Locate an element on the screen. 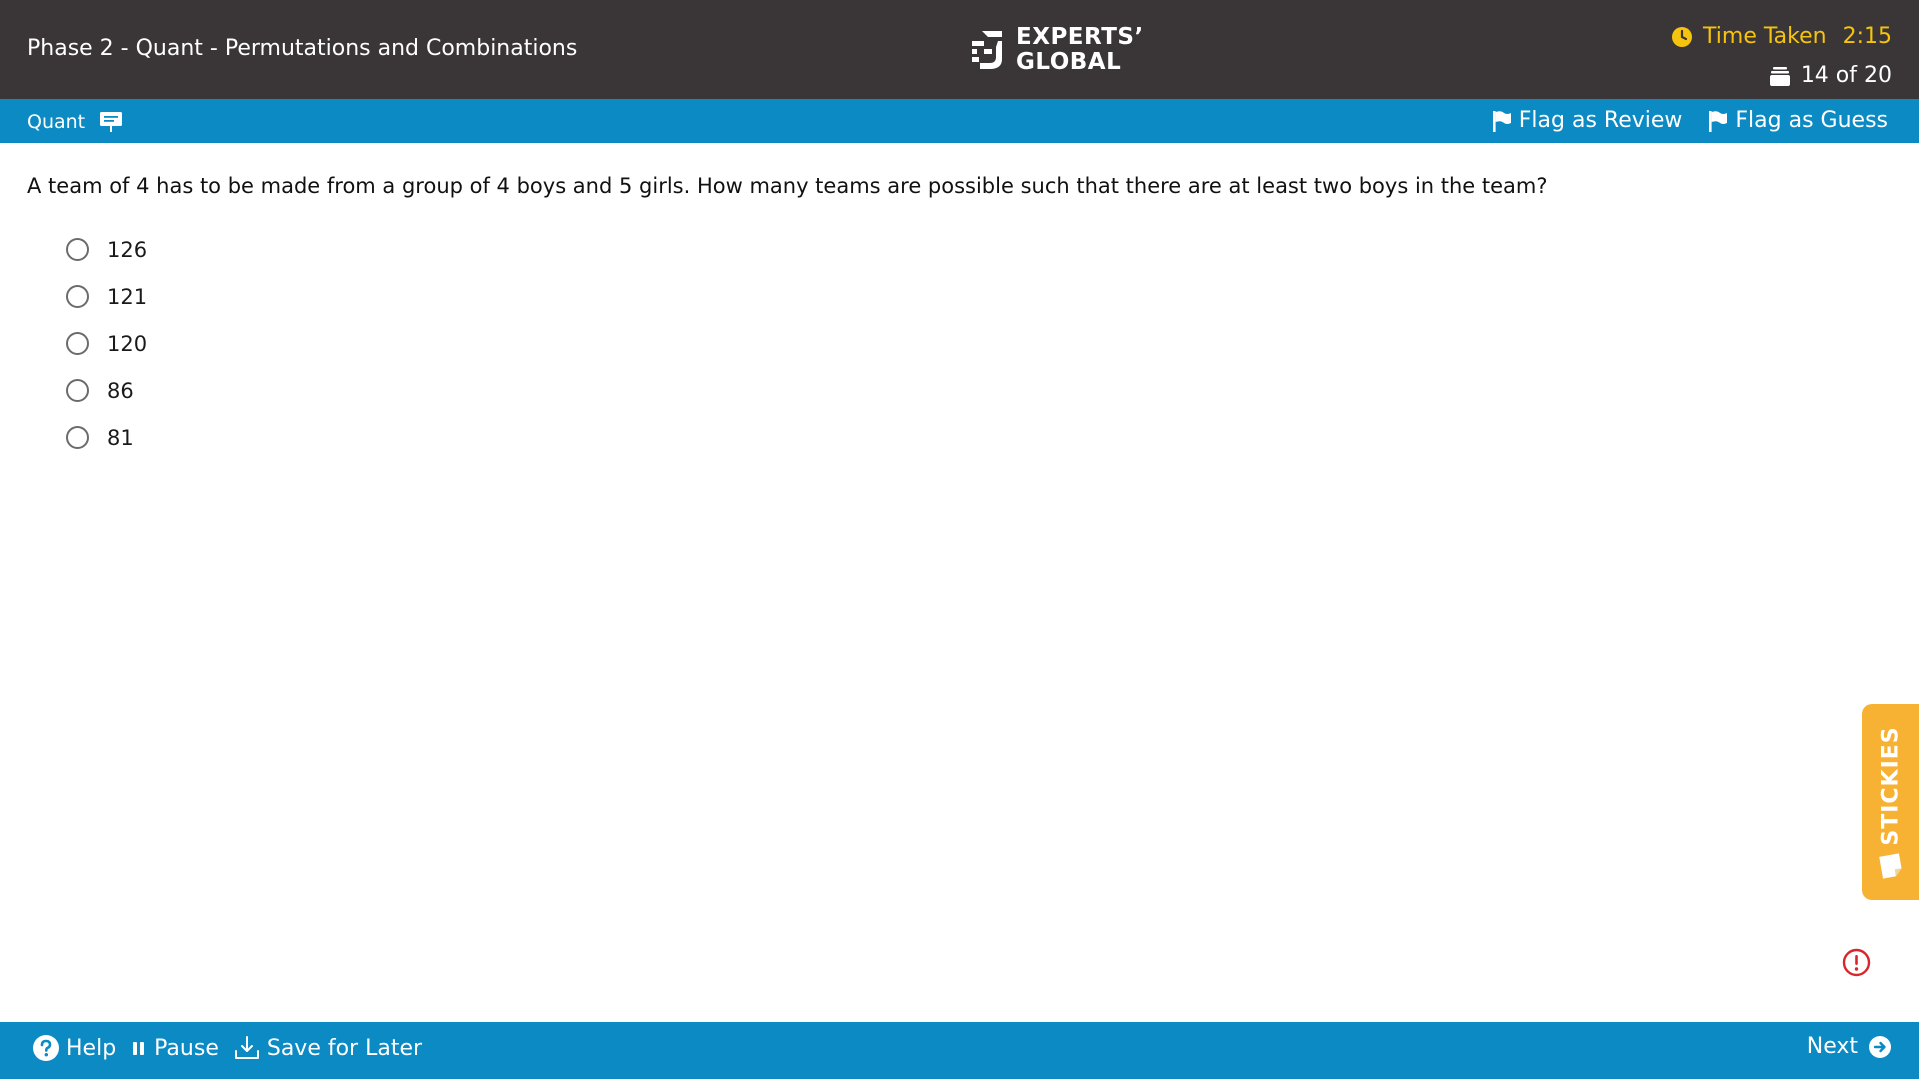 The image size is (1919, 1079). flag-as-guess-button: Flag as Guess is located at coordinates (1798, 120).